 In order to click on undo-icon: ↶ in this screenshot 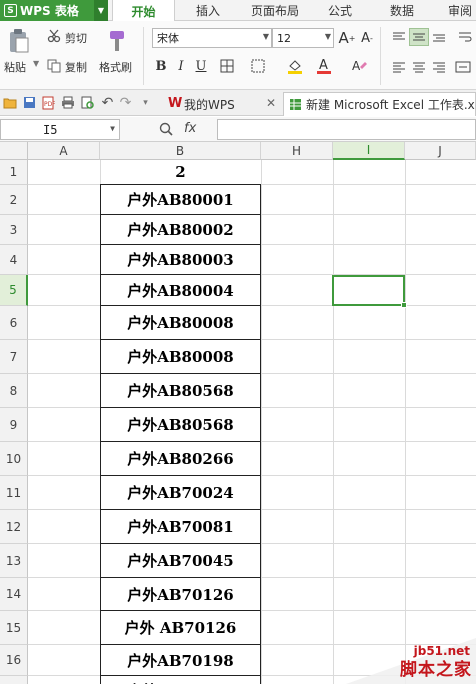, I will do `click(107, 103)`.